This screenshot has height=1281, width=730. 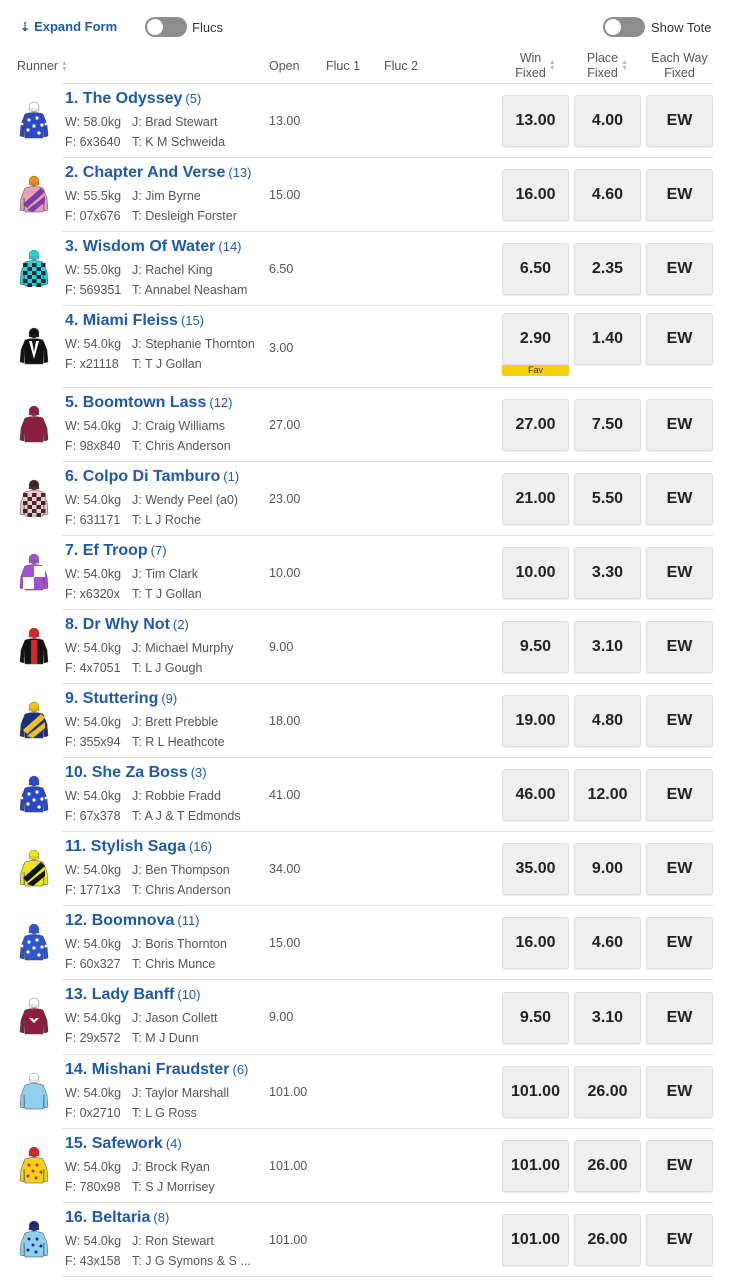 I want to click on place-fixed-button: 9.00, so click(x=607, y=869).